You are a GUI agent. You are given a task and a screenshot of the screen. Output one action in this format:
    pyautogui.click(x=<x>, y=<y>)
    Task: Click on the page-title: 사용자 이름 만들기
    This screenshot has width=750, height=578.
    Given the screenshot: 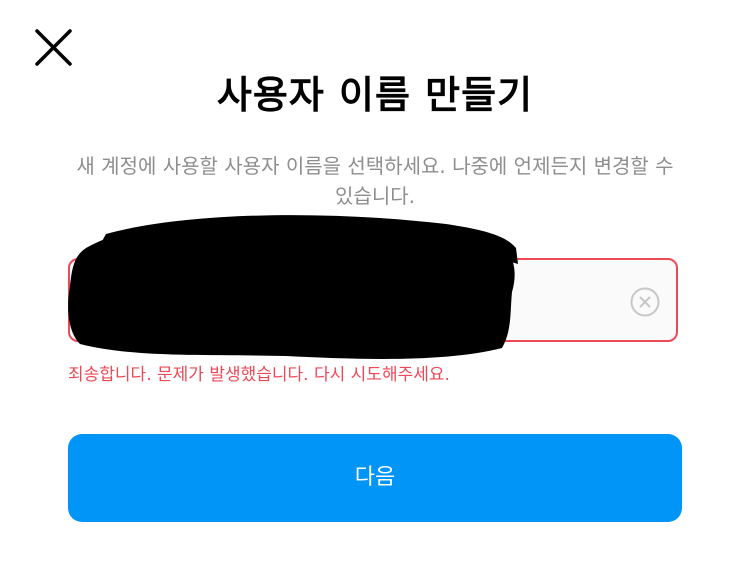 What is the action you would take?
    pyautogui.click(x=375, y=95)
    